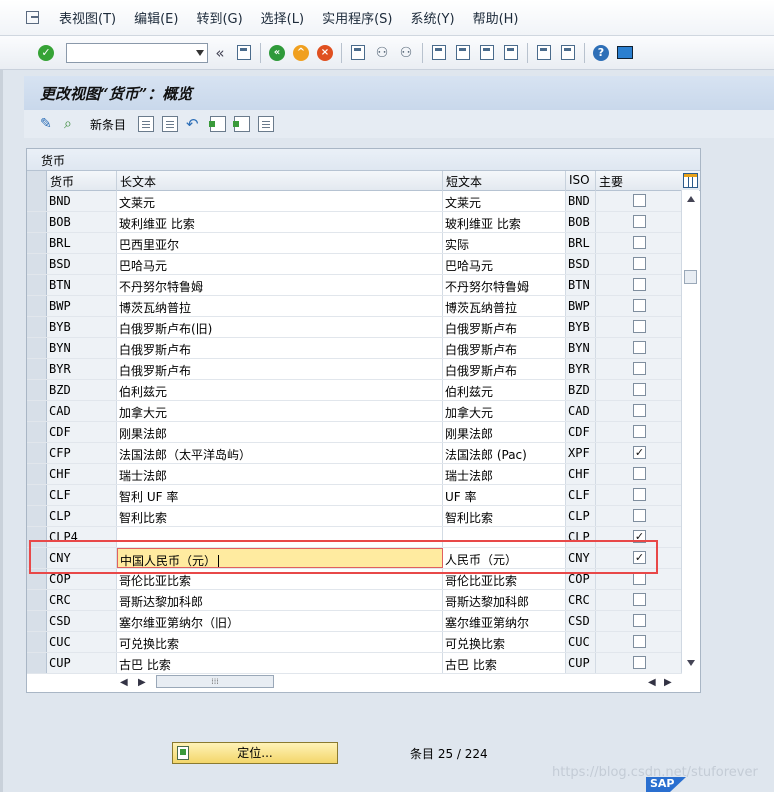 This screenshot has width=774, height=792. Describe the element at coordinates (581, 663) in the screenshot. I see `cell-iso: CUP` at that location.